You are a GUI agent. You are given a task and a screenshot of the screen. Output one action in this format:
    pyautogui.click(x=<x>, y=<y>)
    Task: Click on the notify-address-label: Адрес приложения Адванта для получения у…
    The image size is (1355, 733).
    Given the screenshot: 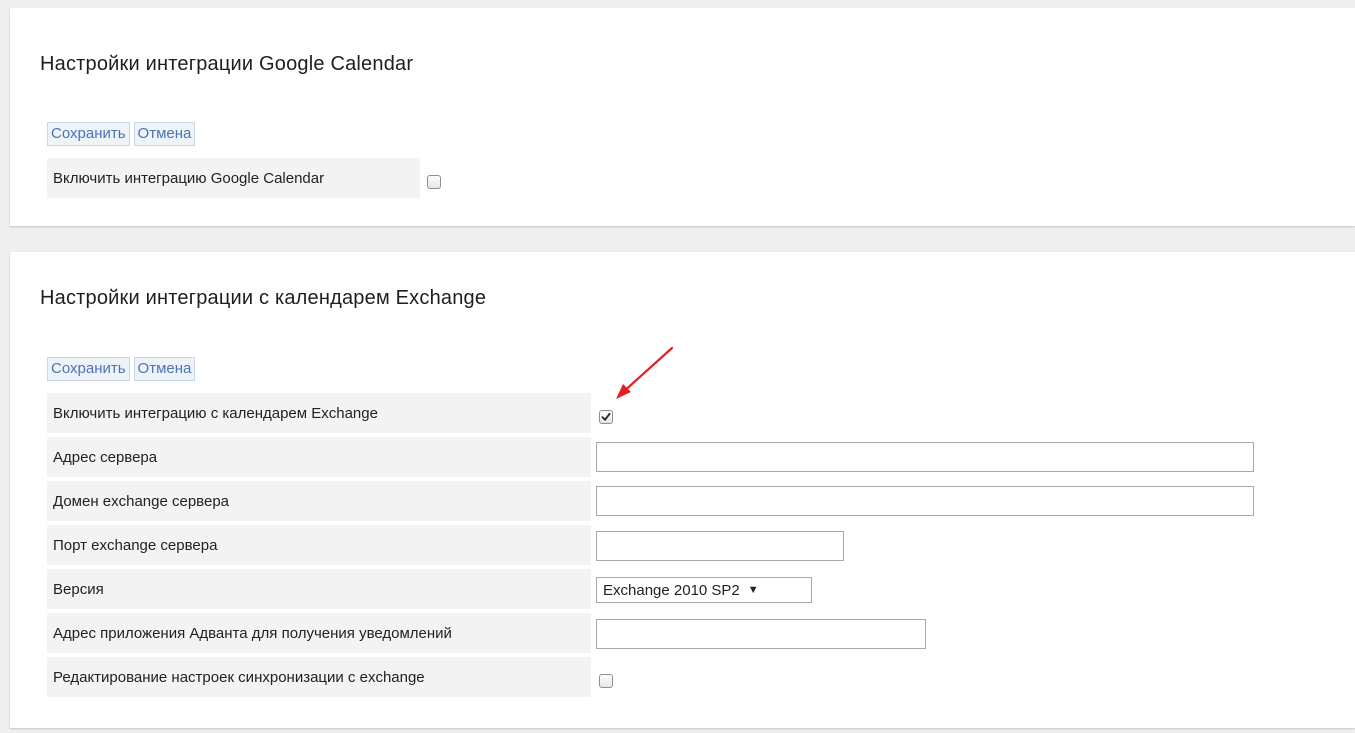 What is the action you would take?
    pyautogui.click(x=319, y=633)
    